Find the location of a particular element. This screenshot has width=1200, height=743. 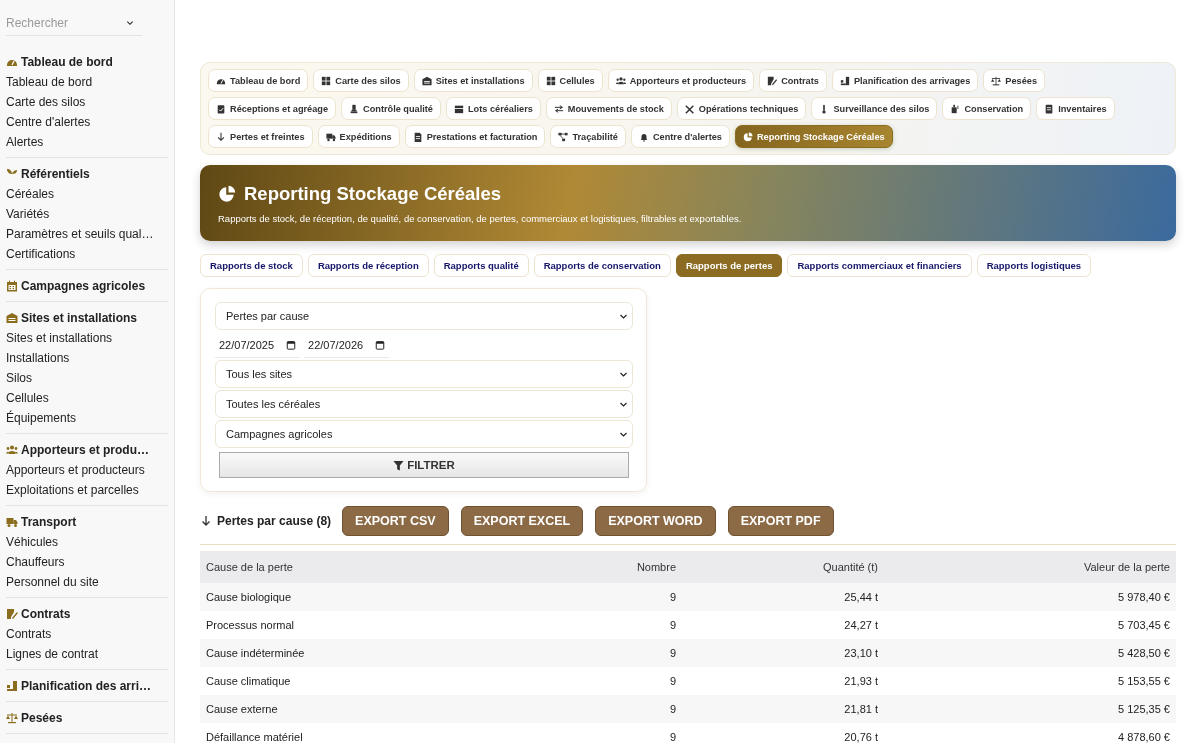

flask-icon is located at coordinates (354, 108).